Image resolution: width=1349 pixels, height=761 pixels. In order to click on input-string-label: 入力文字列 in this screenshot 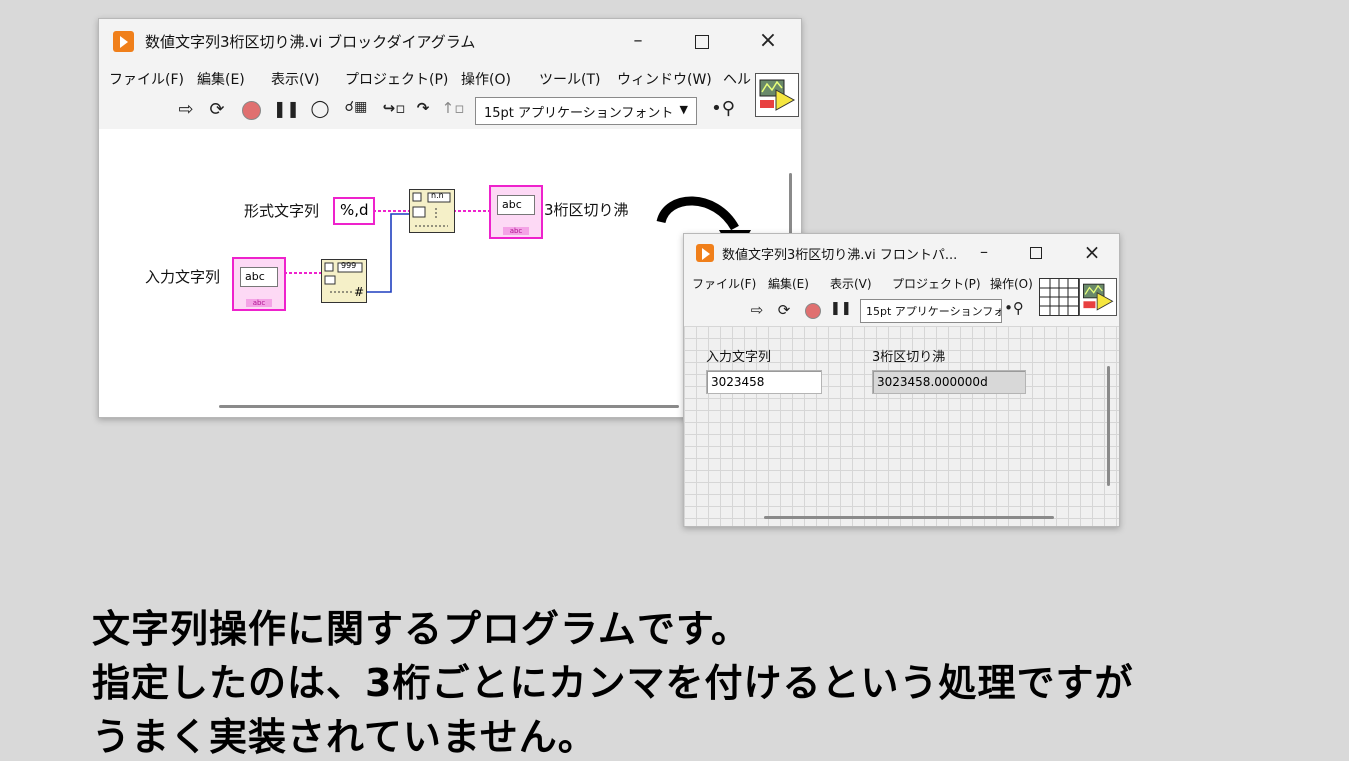, I will do `click(183, 277)`.